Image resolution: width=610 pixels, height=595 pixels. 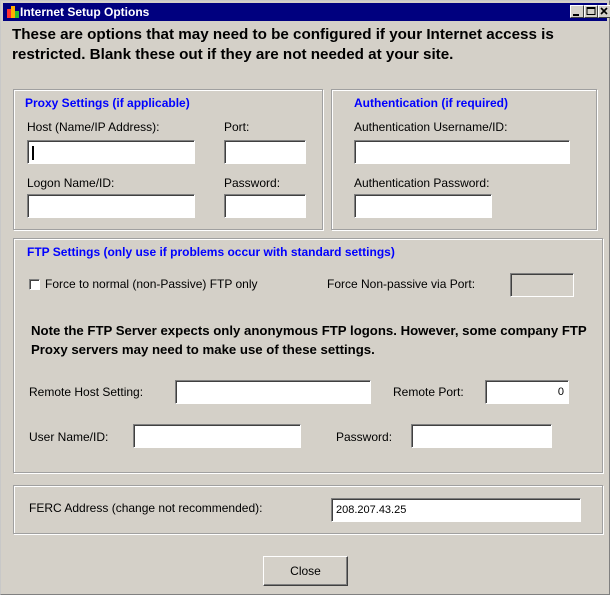 What do you see at coordinates (462, 152) in the screenshot?
I see `auth-username-input` at bounding box center [462, 152].